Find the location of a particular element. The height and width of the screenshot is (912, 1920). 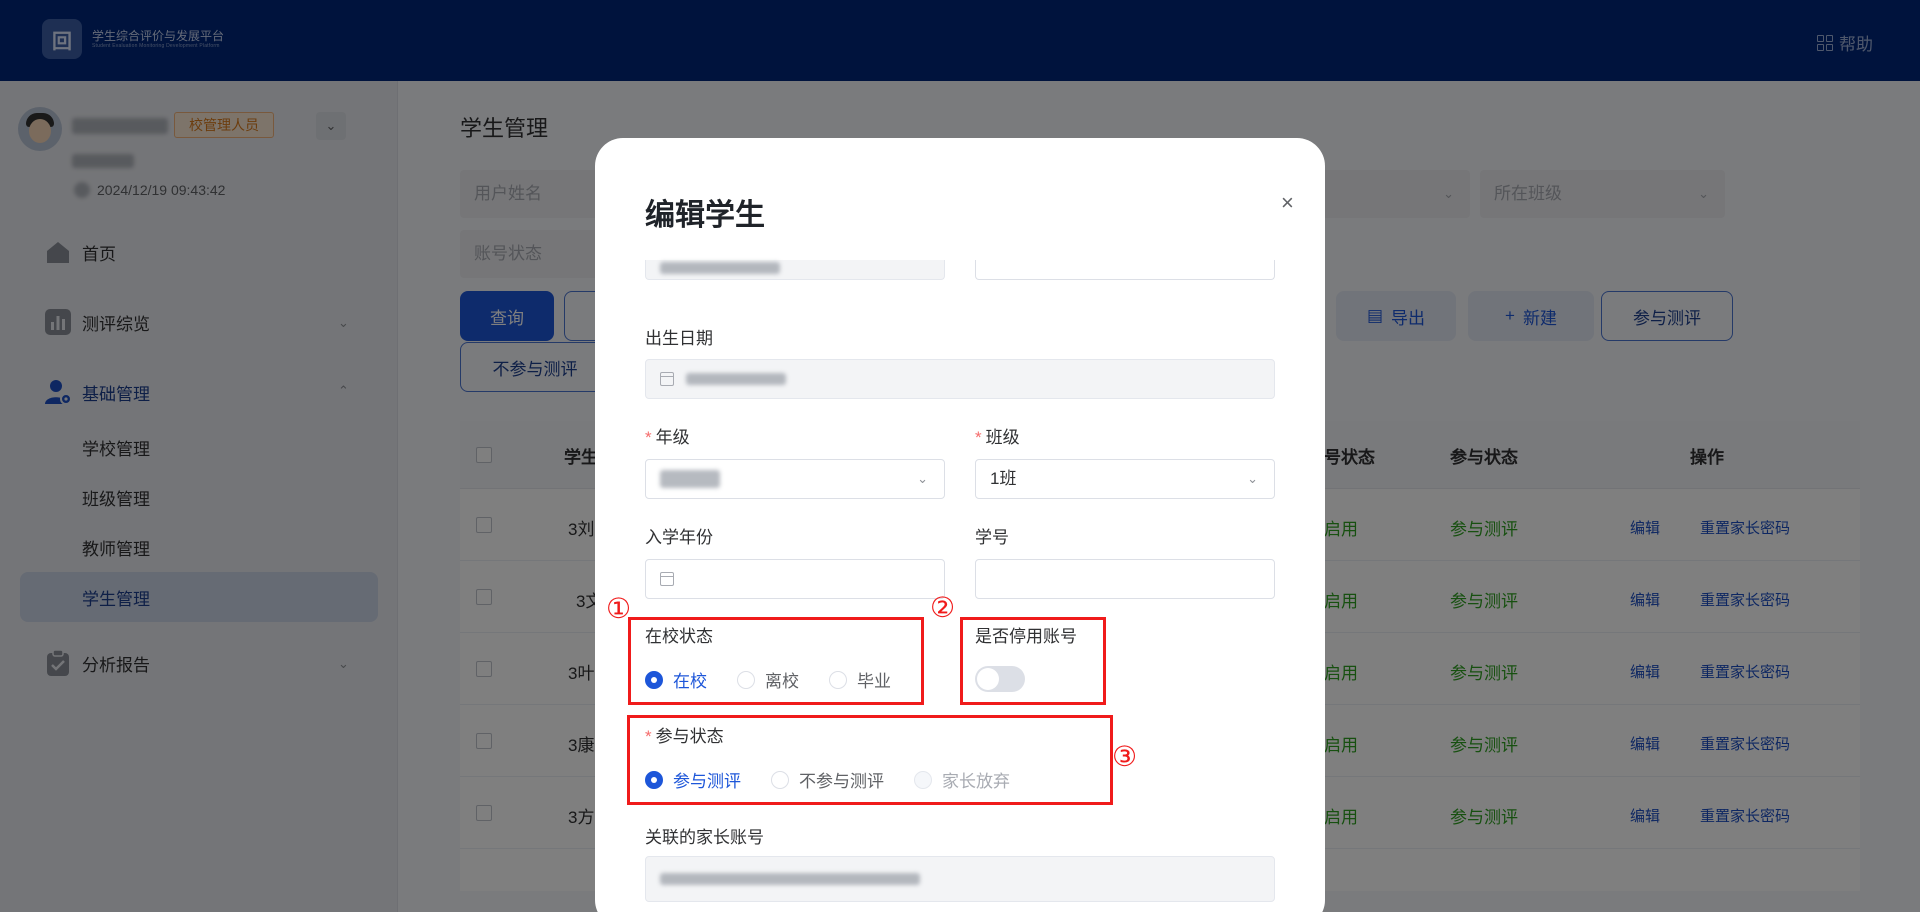

class-select: 1班 ⌄ is located at coordinates (1125, 479).